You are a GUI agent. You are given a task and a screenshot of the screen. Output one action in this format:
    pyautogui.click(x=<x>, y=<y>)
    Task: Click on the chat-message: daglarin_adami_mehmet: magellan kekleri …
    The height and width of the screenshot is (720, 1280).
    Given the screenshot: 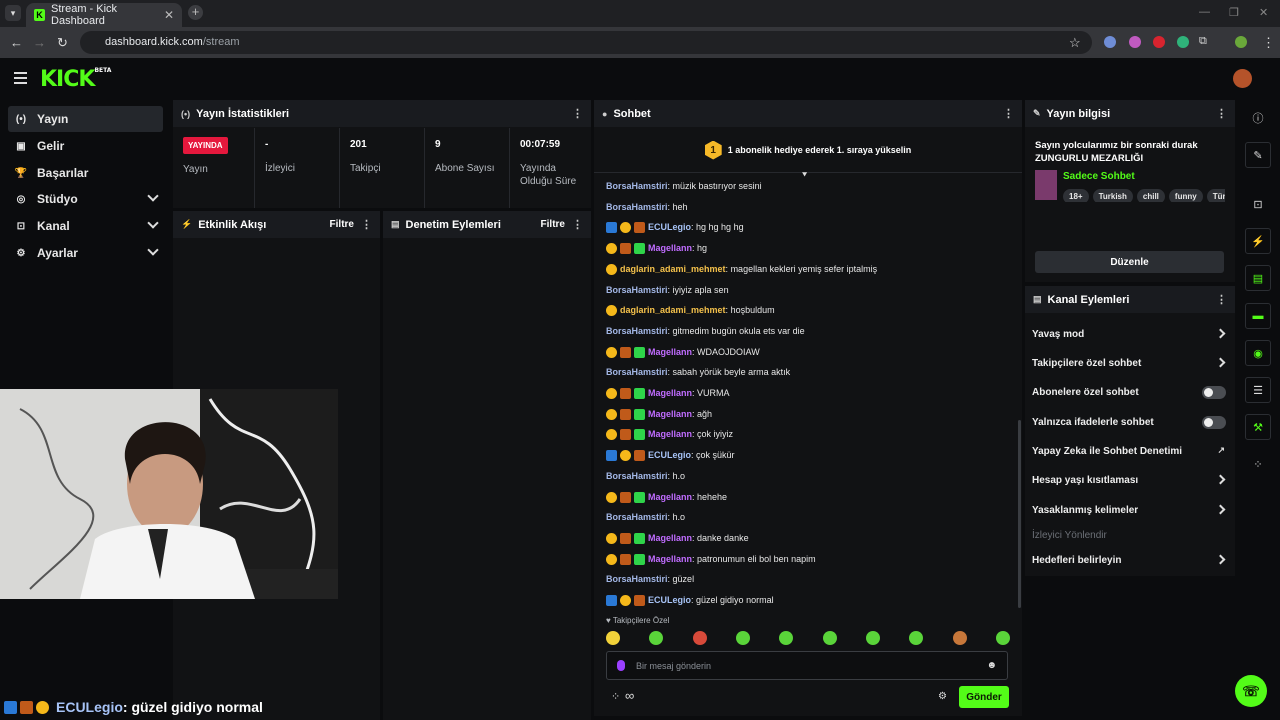 What is the action you would take?
    pyautogui.click(x=741, y=269)
    